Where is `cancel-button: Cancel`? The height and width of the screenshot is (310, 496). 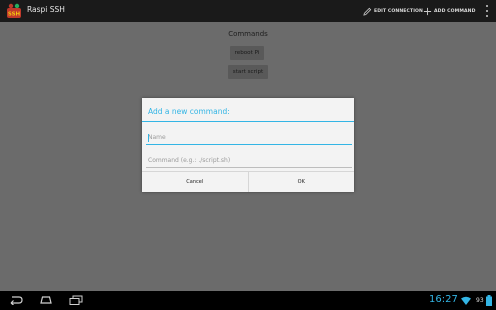 cancel-button: Cancel is located at coordinates (195, 182).